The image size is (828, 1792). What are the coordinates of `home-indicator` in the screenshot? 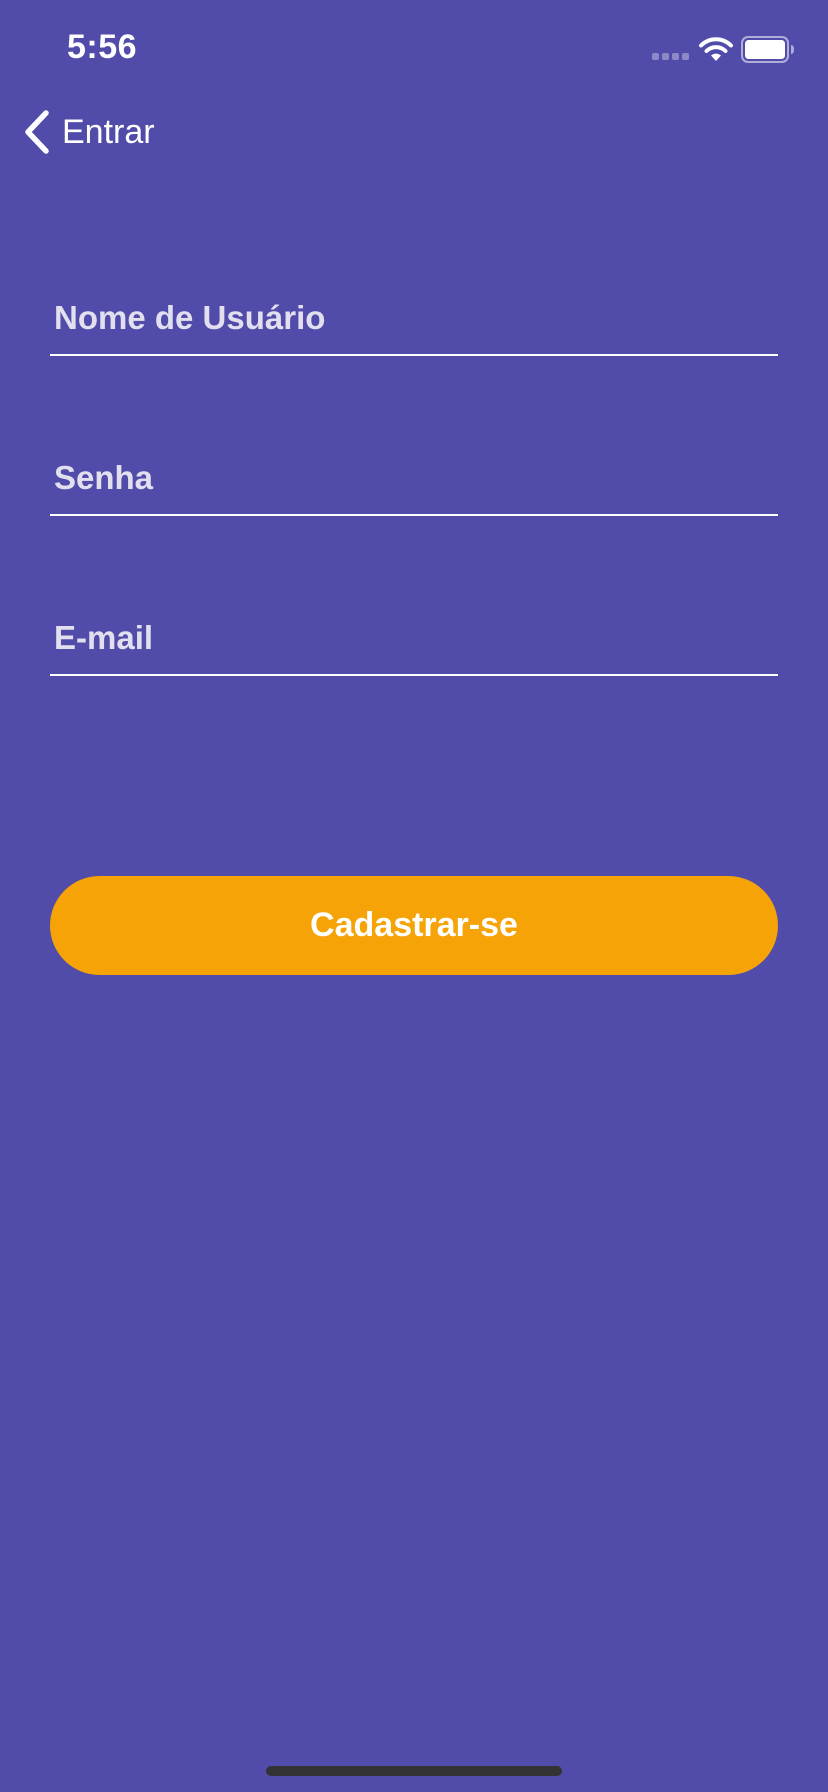 It's located at (414, 1771).